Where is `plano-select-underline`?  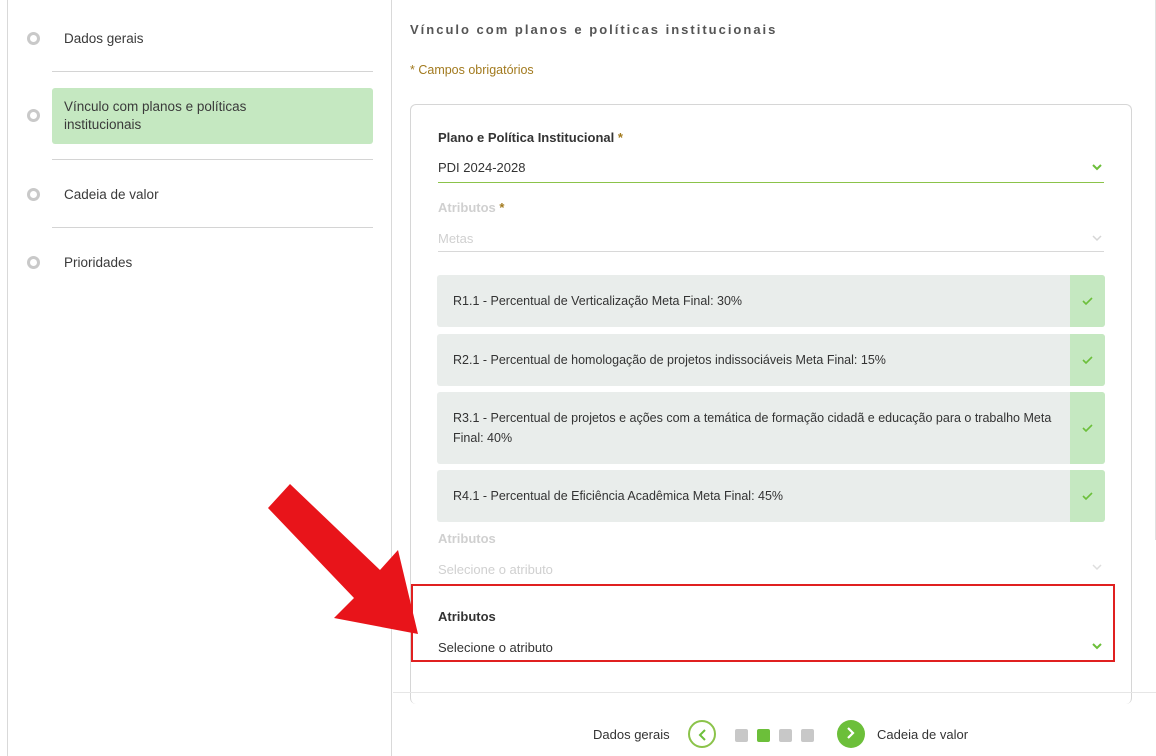
plano-select-underline is located at coordinates (771, 182).